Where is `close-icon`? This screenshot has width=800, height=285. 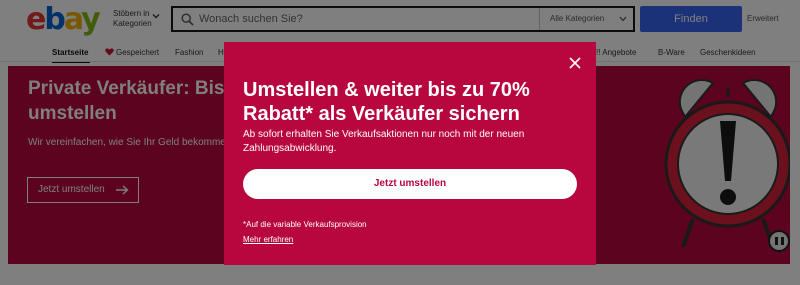 close-icon is located at coordinates (575, 63).